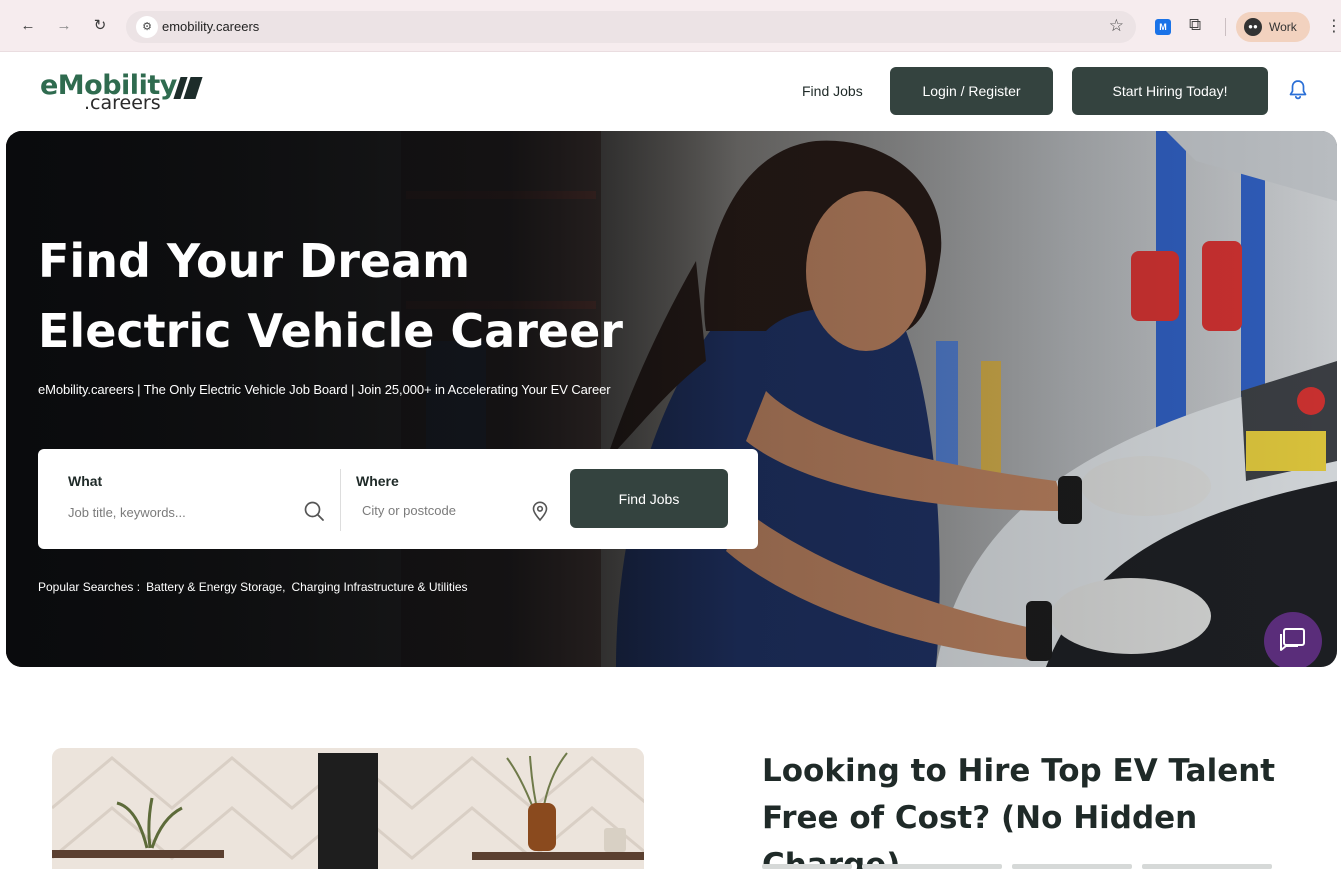 This screenshot has width=1341, height=869. What do you see at coordinates (1017, 866) in the screenshot?
I see `promo-paragraph` at bounding box center [1017, 866].